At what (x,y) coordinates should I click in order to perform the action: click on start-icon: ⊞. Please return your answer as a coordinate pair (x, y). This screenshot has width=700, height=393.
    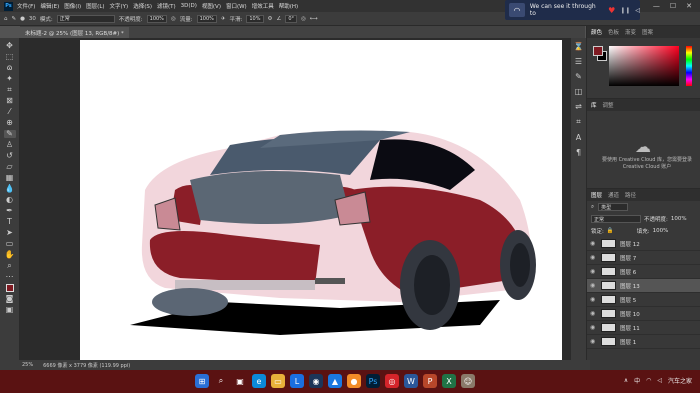
    Looking at the image, I should click on (202, 381).